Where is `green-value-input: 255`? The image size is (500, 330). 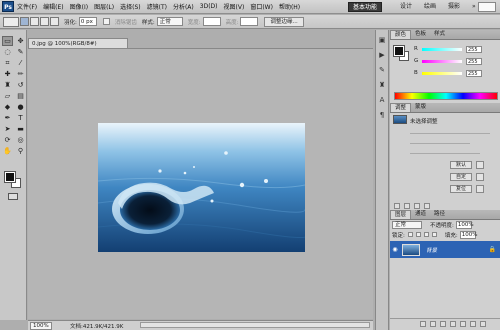
green-value-input: 255 is located at coordinates (474, 61).